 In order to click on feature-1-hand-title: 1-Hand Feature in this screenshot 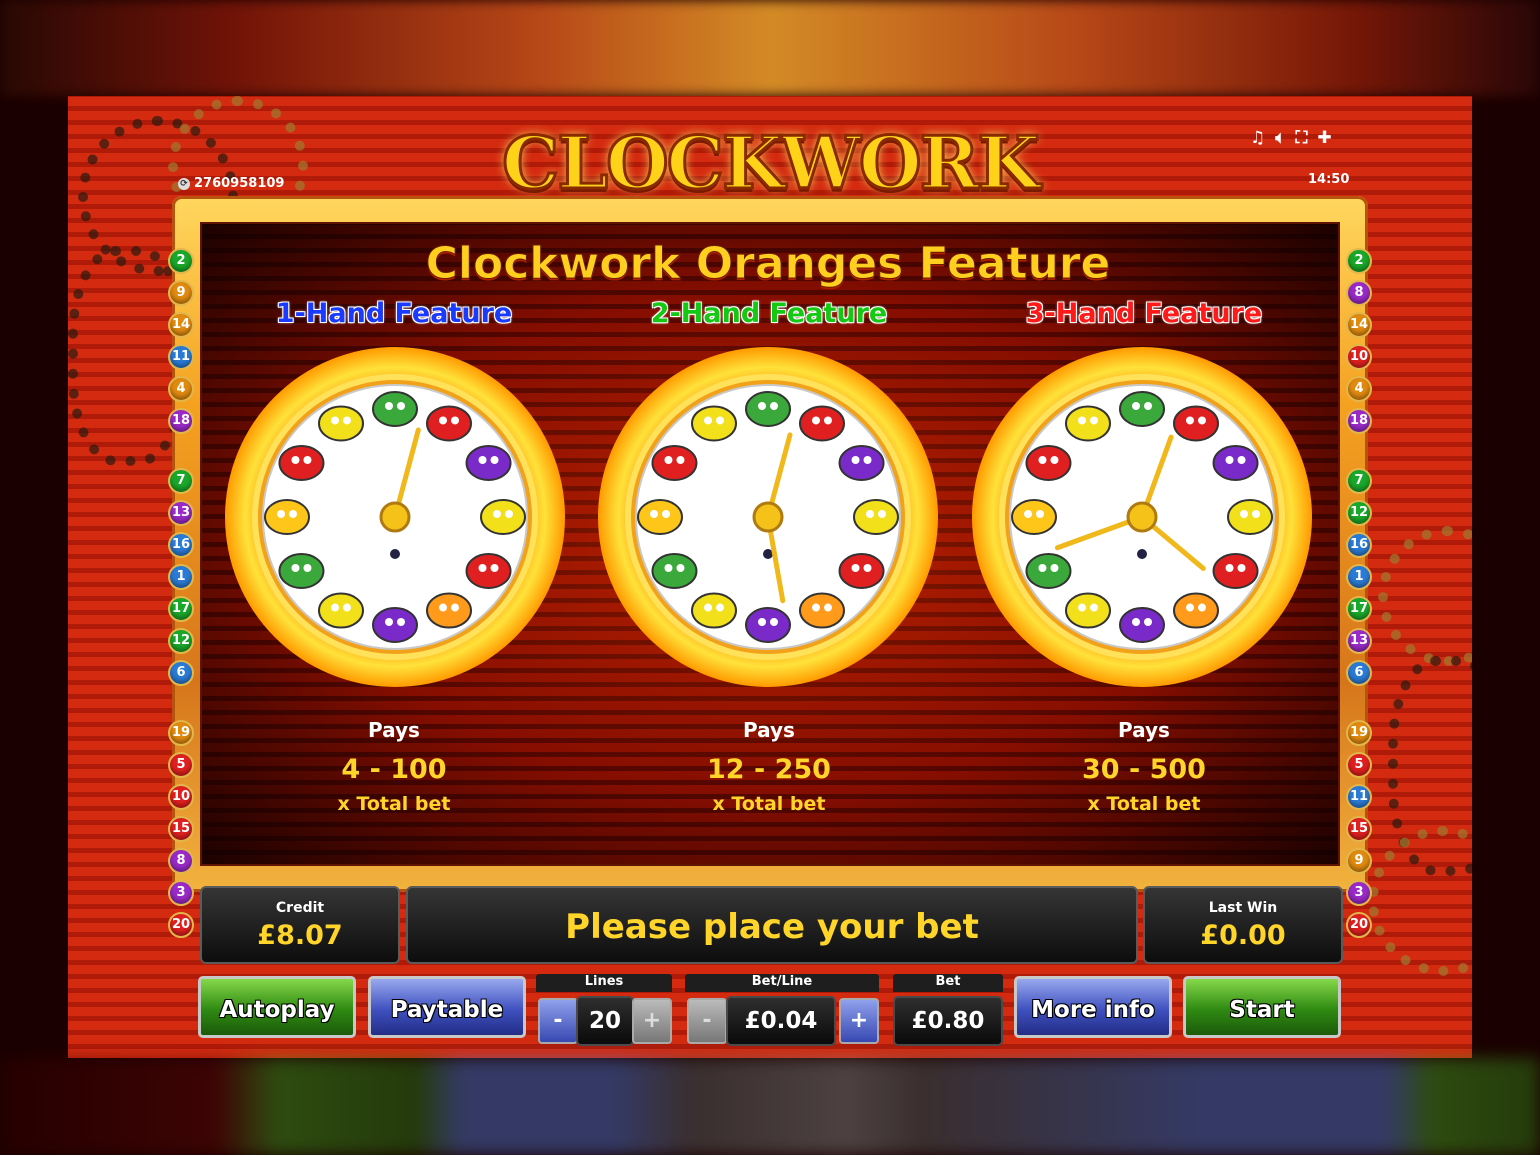, I will do `click(394, 313)`.